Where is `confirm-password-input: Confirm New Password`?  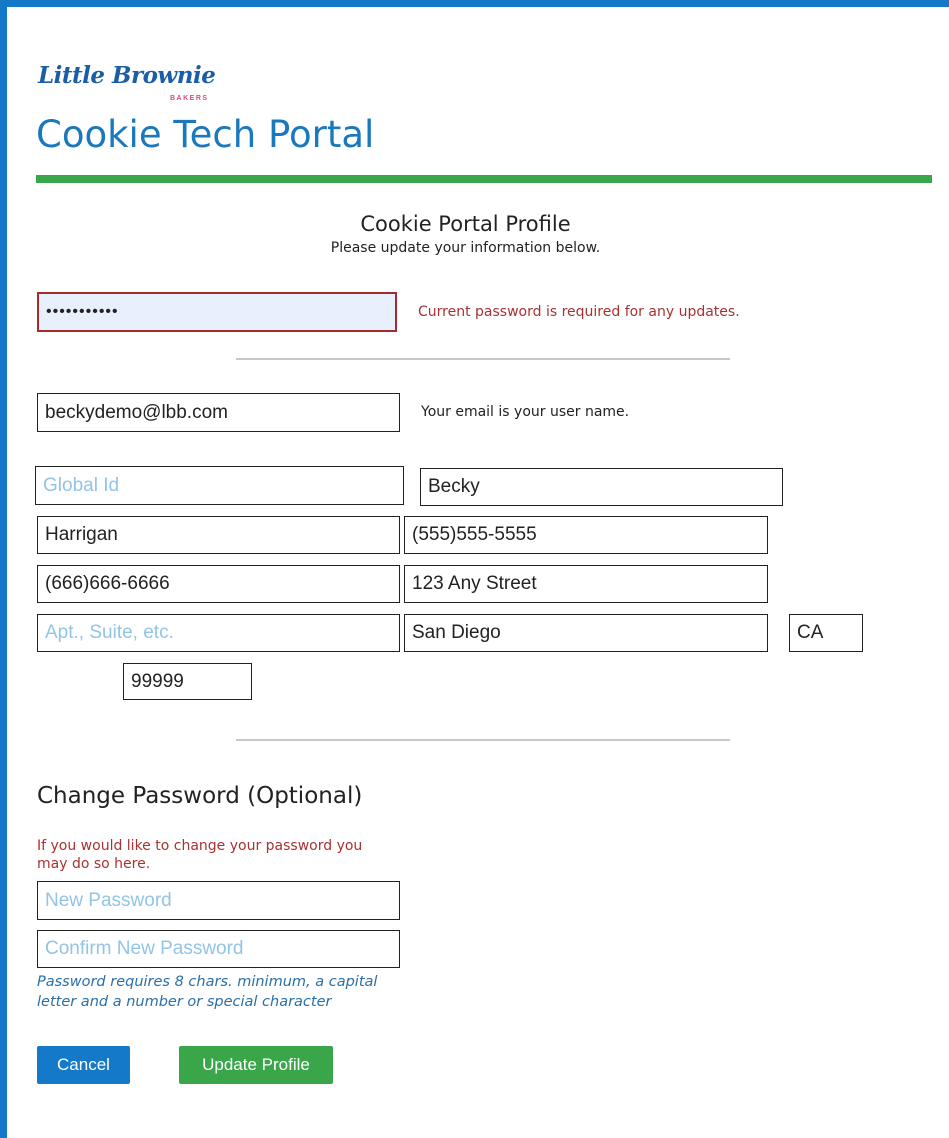
confirm-password-input: Confirm New Password is located at coordinates (218, 949).